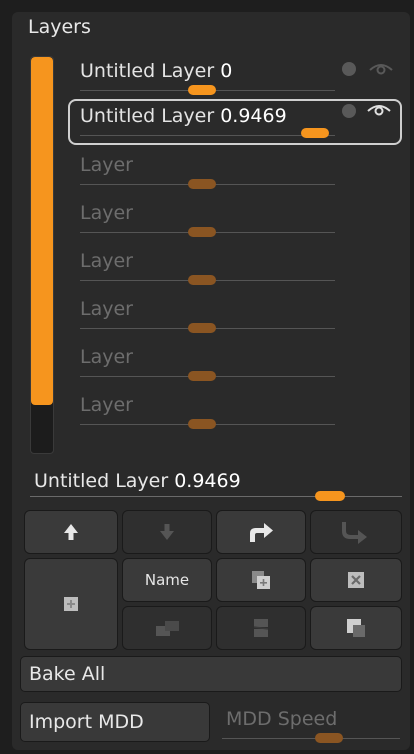  I want to click on split-icon, so click(261, 628).